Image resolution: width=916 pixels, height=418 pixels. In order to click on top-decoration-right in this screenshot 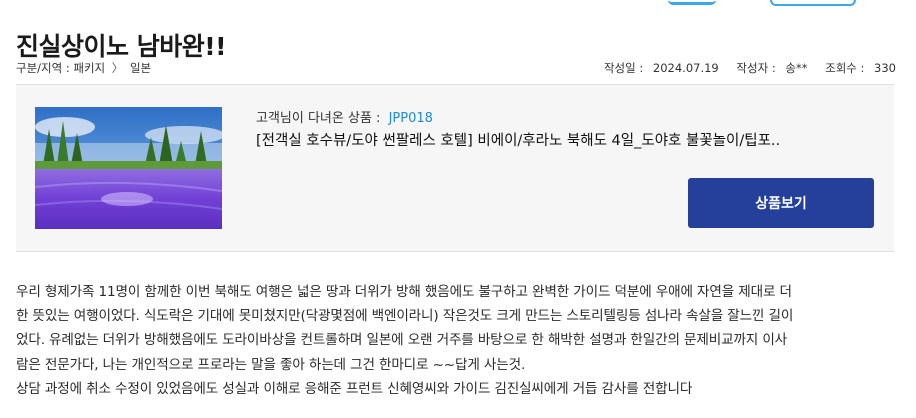, I will do `click(813, 3)`.